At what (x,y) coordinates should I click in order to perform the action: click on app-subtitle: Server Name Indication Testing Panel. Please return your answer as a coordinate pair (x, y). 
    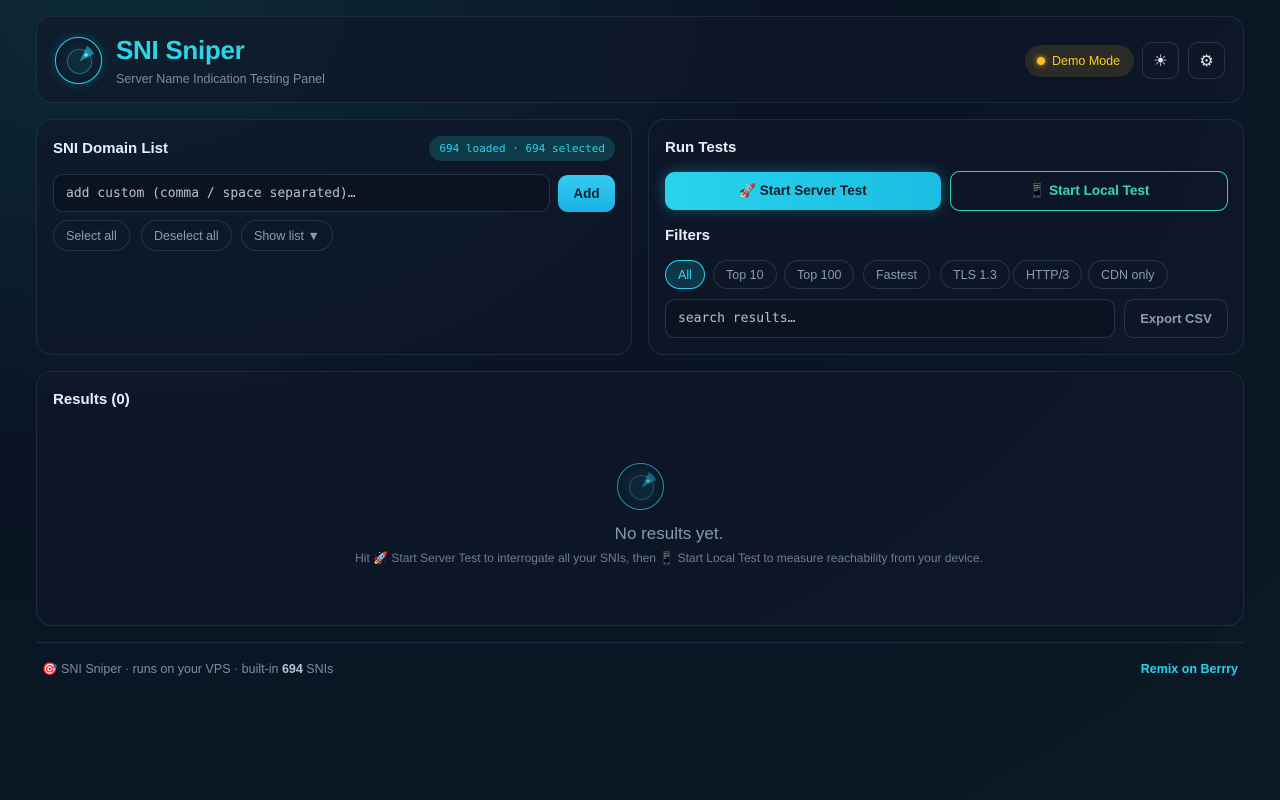
    Looking at the image, I should click on (220, 79).